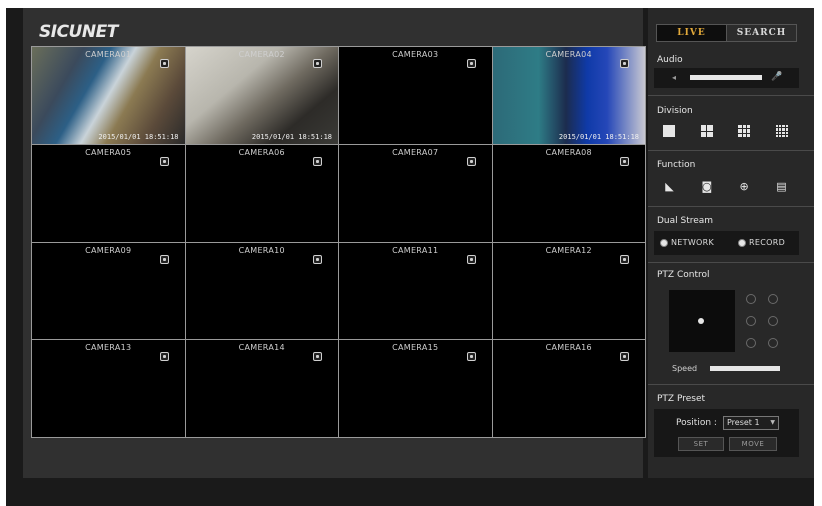  Describe the element at coordinates (743, 422) in the screenshot. I see `preset-select-value: Preset 1` at that location.